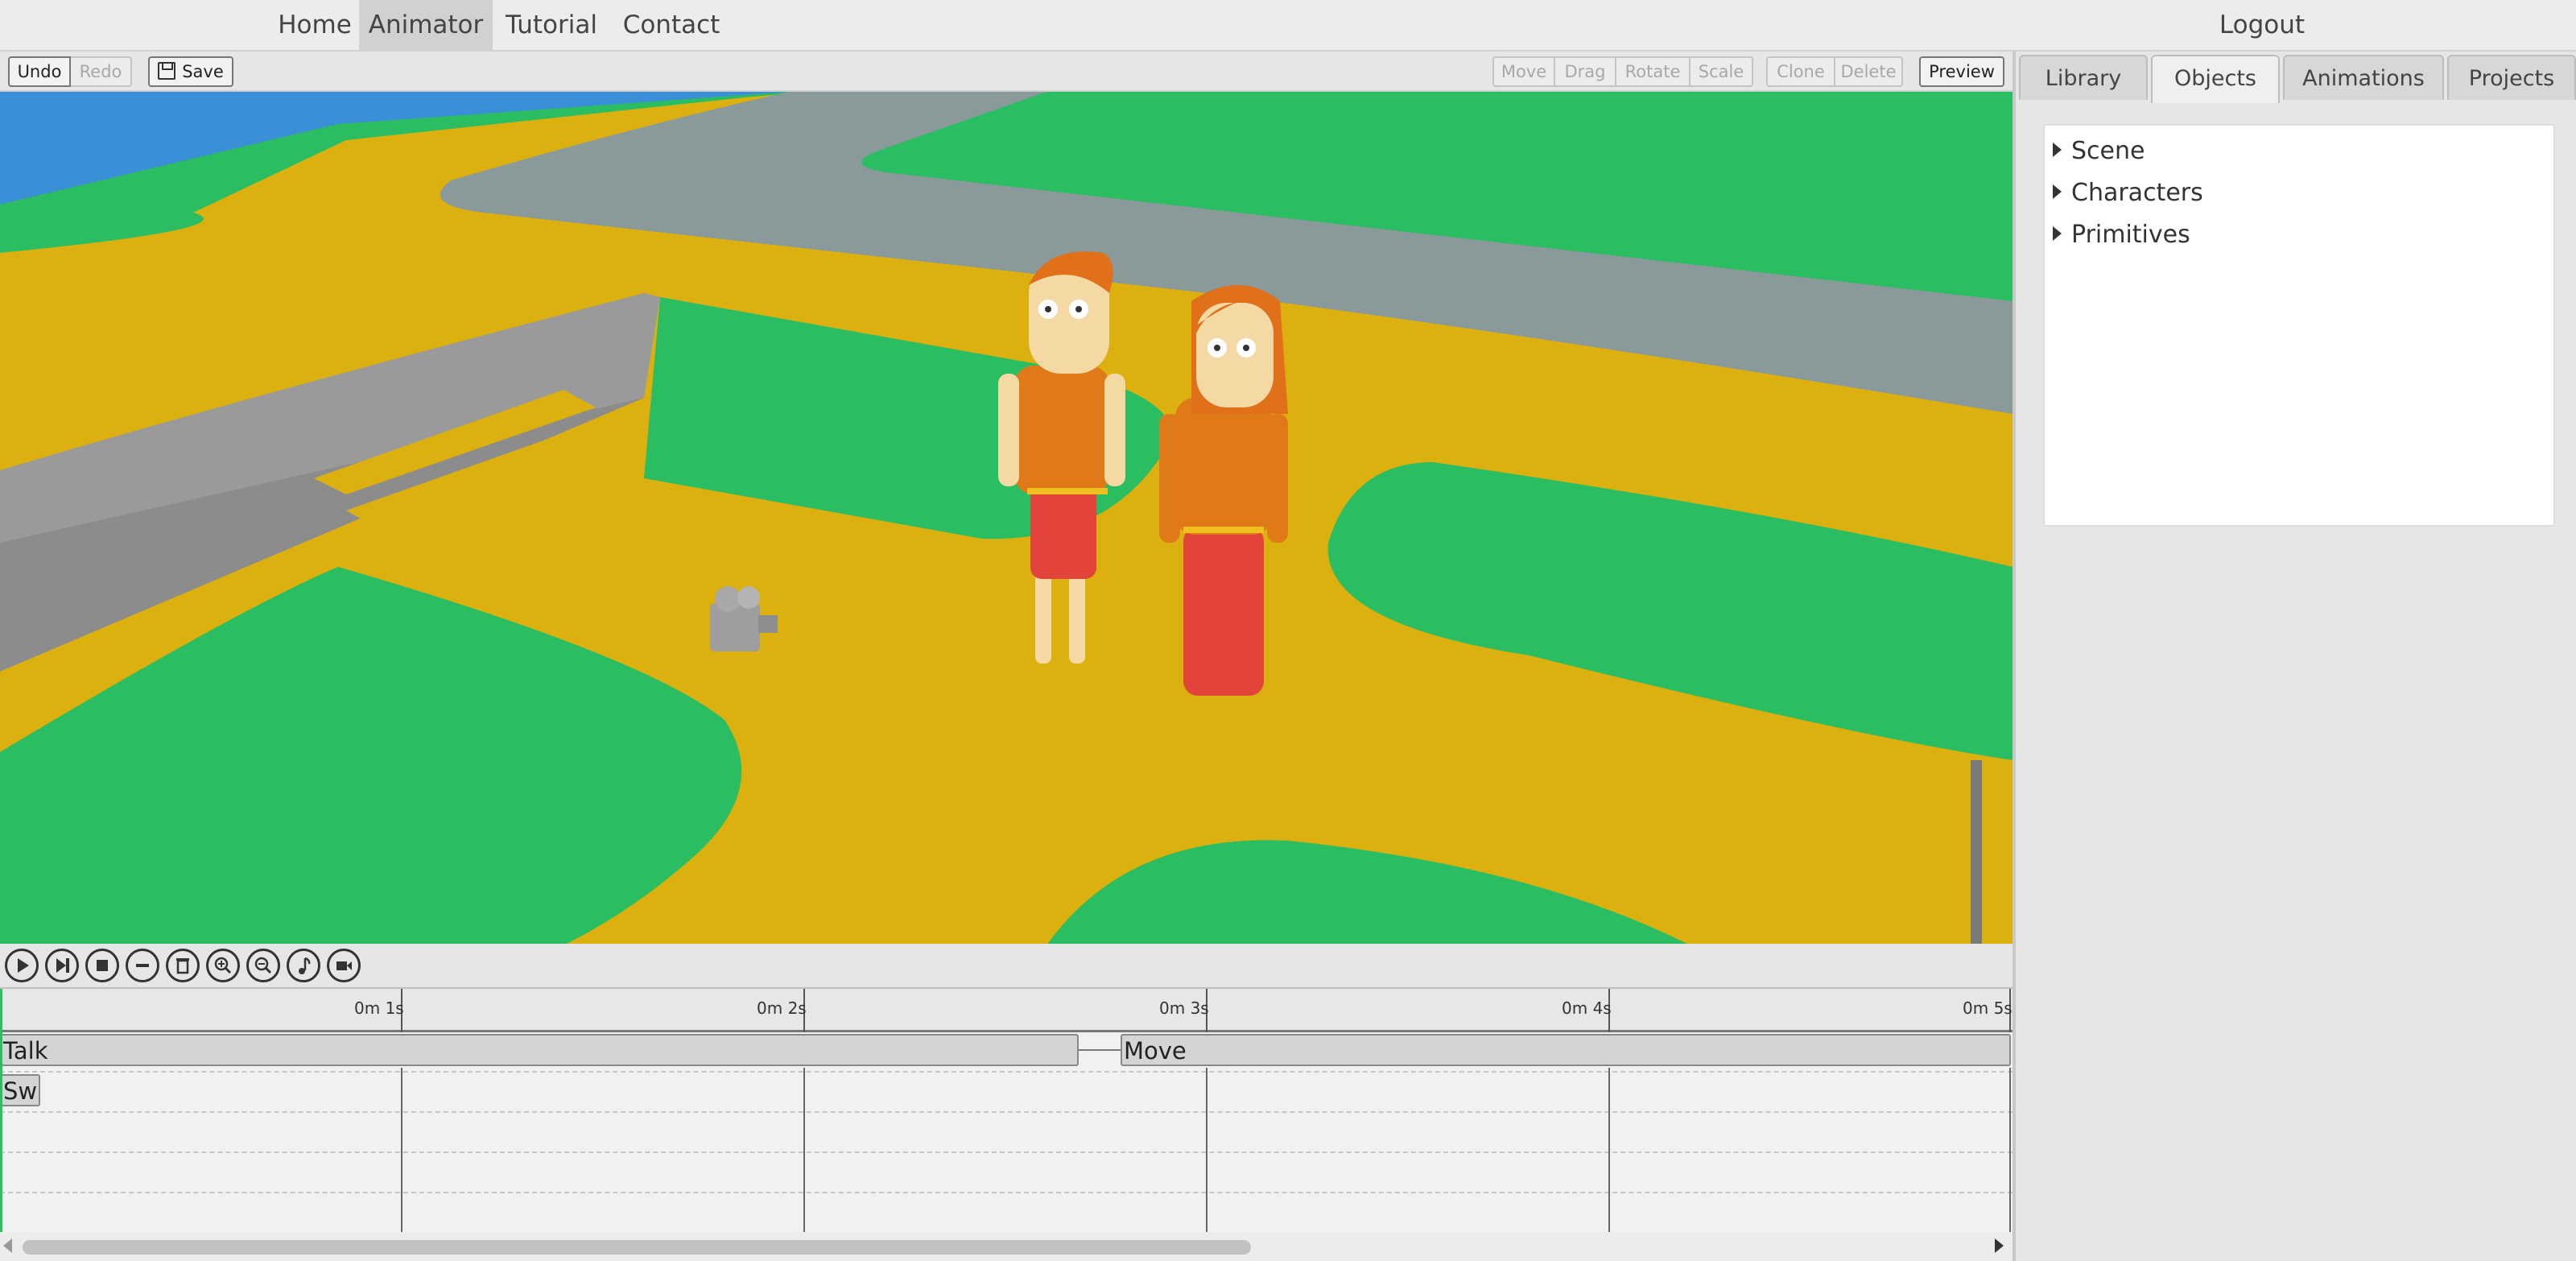  I want to click on delete-button: Delete, so click(1869, 71).